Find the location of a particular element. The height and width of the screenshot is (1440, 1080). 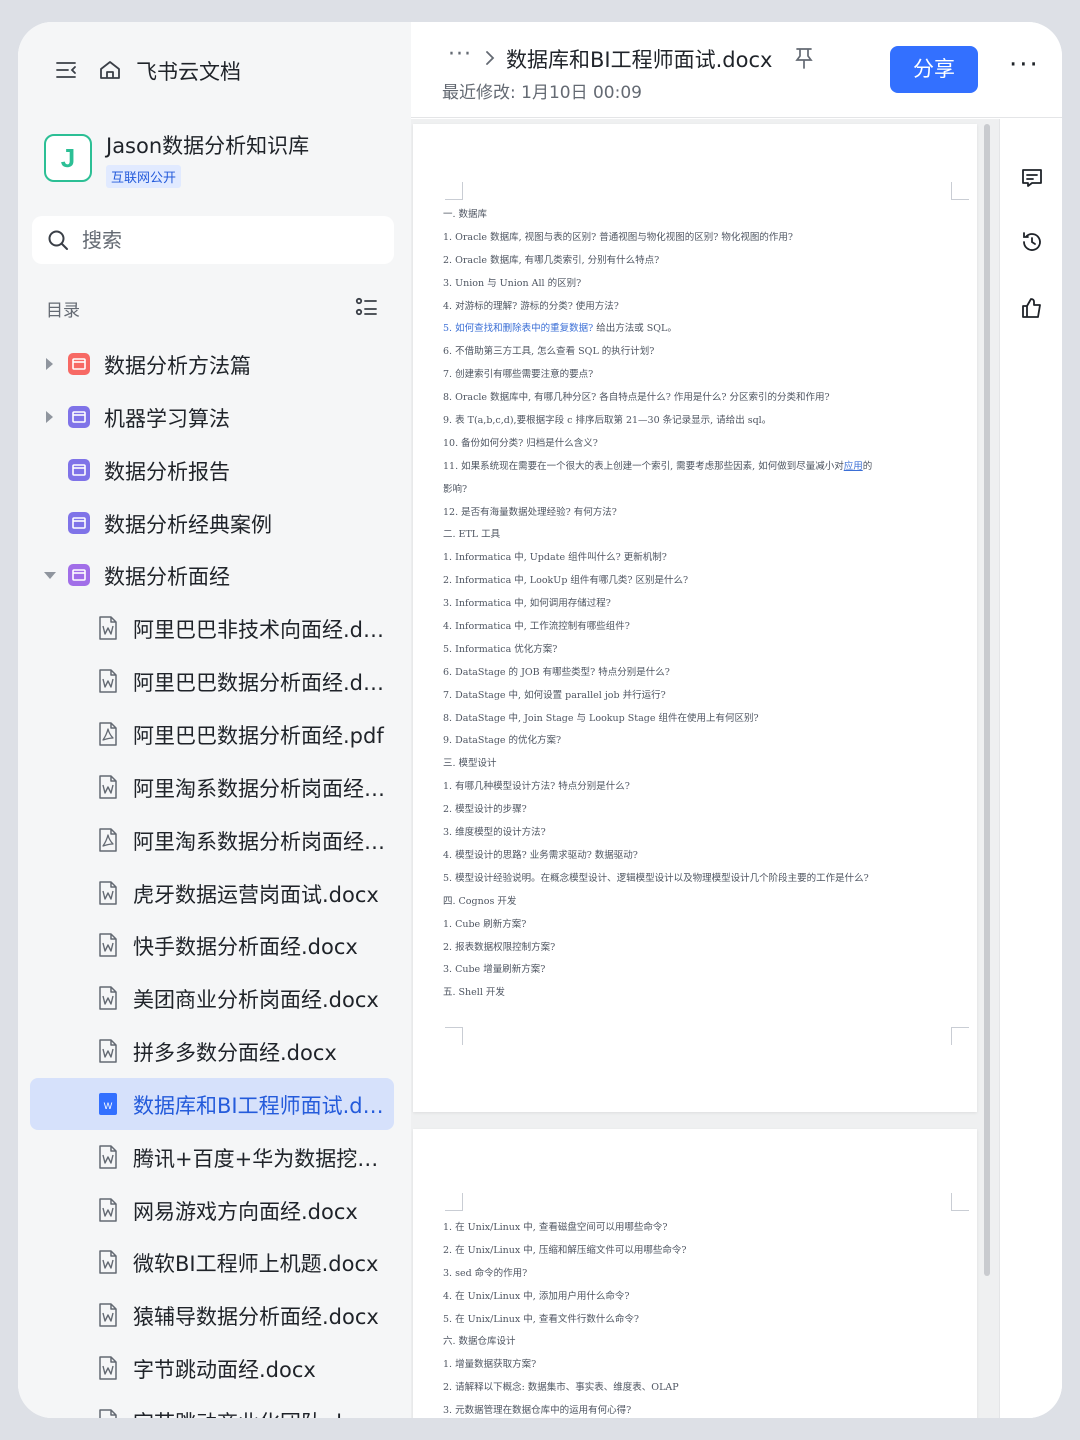

tree-folder: 数据分析方法篇 is located at coordinates (212, 364).